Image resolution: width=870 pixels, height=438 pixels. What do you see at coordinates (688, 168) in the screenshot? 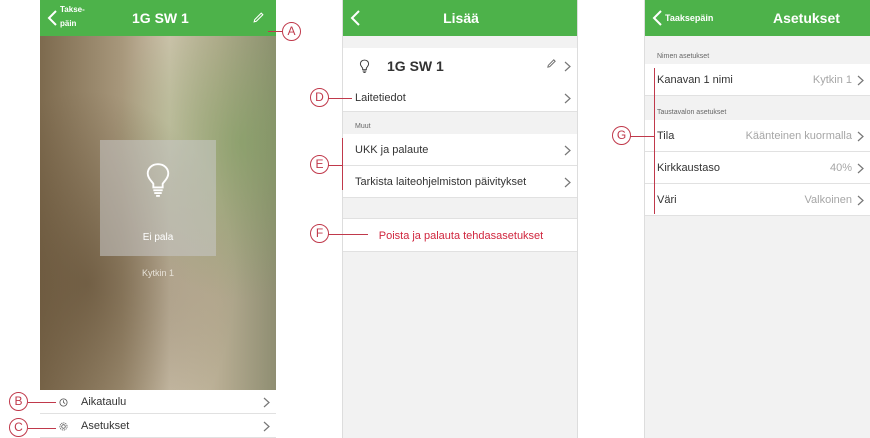
I see `brightness-label: Kirkkaustaso` at bounding box center [688, 168].